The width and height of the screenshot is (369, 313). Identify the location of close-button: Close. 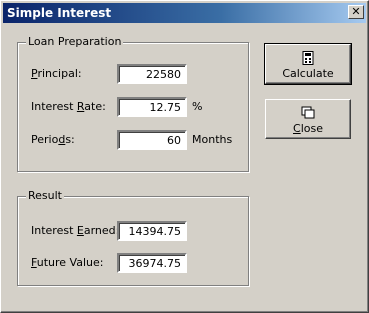
(308, 119).